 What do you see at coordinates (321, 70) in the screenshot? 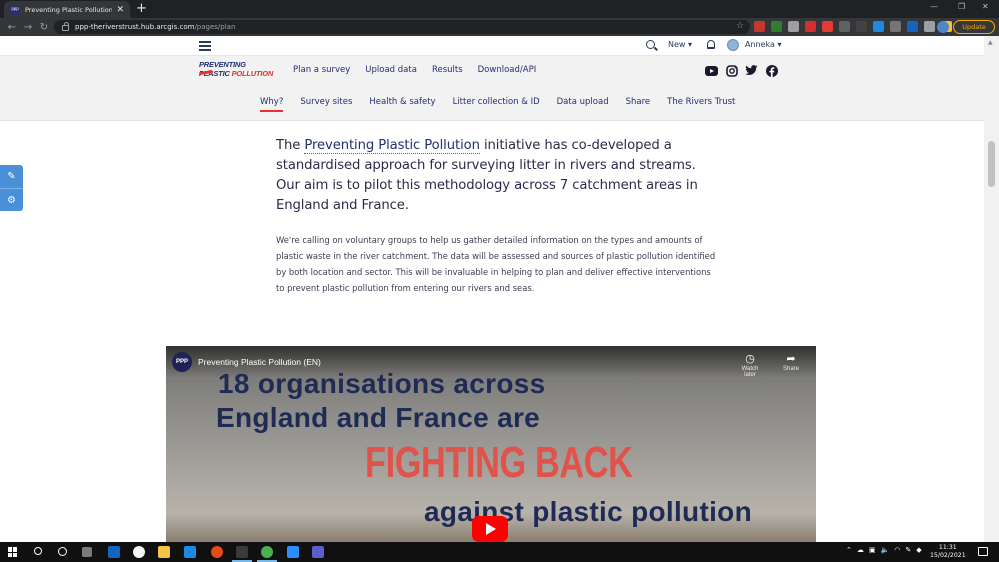
I see `nav-plan-a-survey: Plan a survey` at bounding box center [321, 70].